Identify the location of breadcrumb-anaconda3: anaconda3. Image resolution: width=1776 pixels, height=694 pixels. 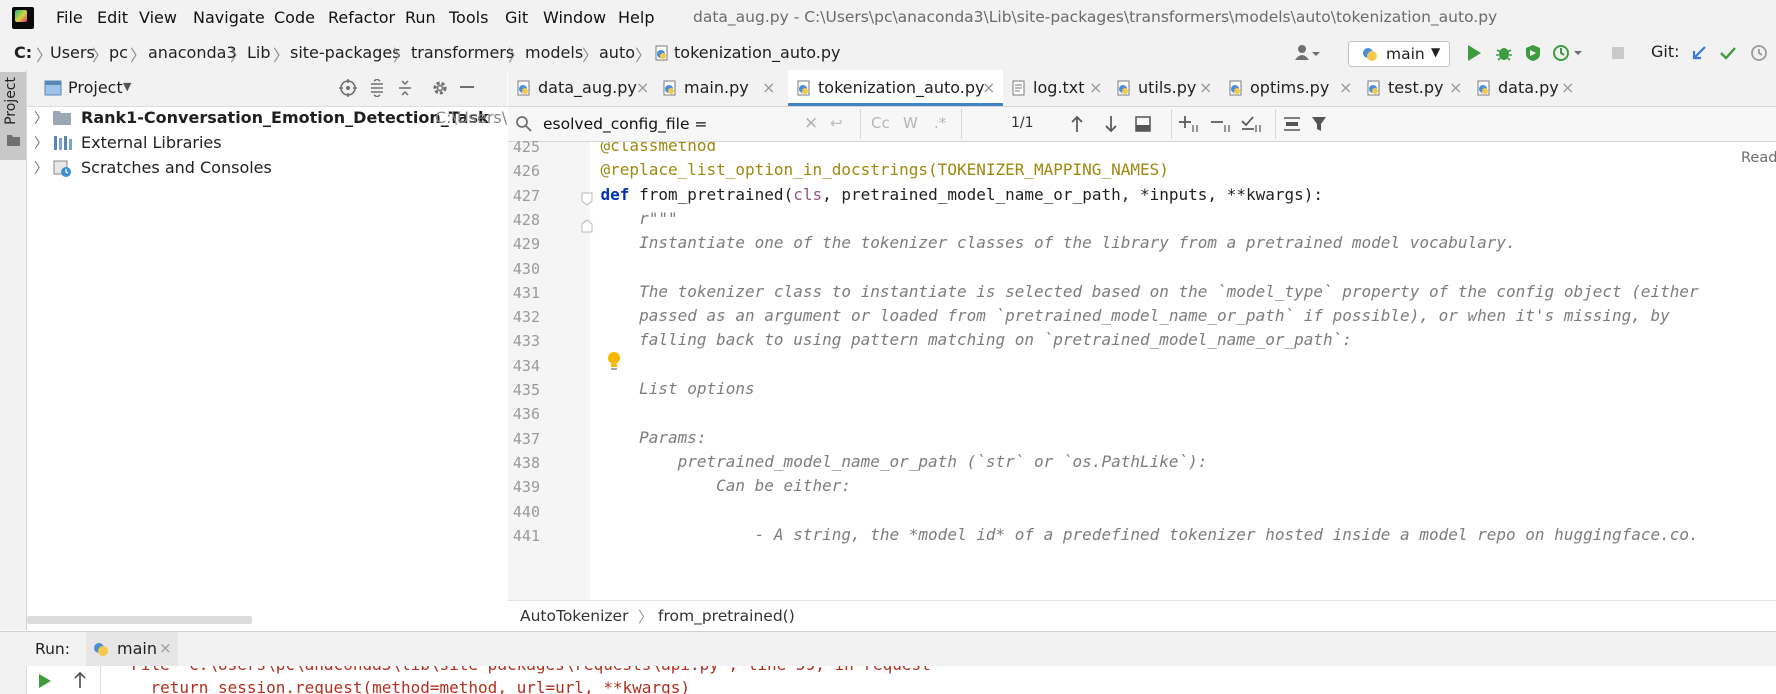
(192, 52).